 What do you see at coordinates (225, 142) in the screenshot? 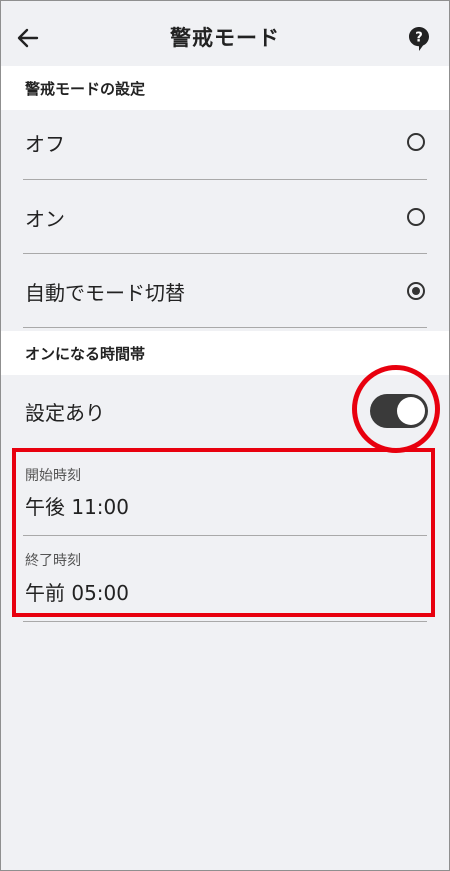
I see `option-off: オフ` at bounding box center [225, 142].